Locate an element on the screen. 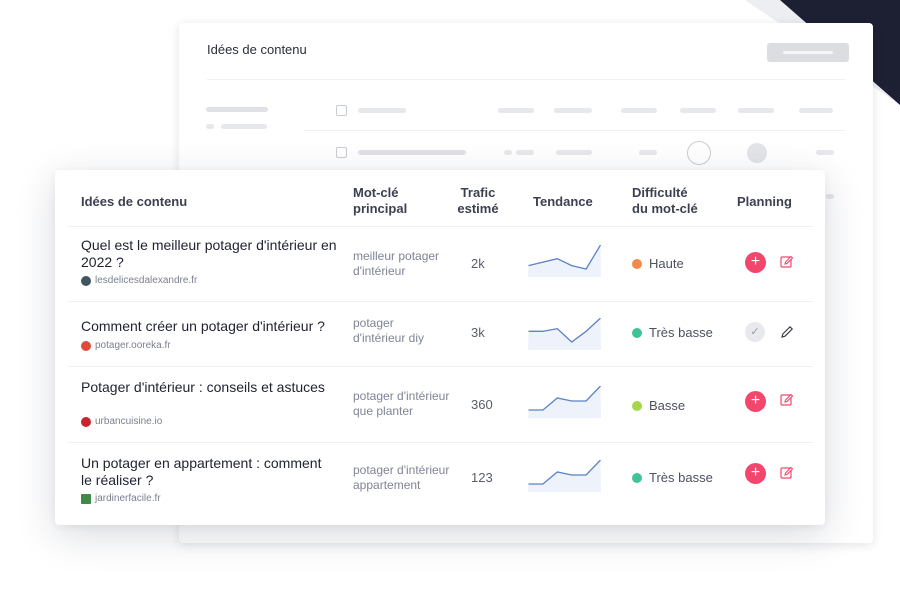 This screenshot has height=591, width=900. header-estimated-traffic: Trafic estimé is located at coordinates (478, 200).